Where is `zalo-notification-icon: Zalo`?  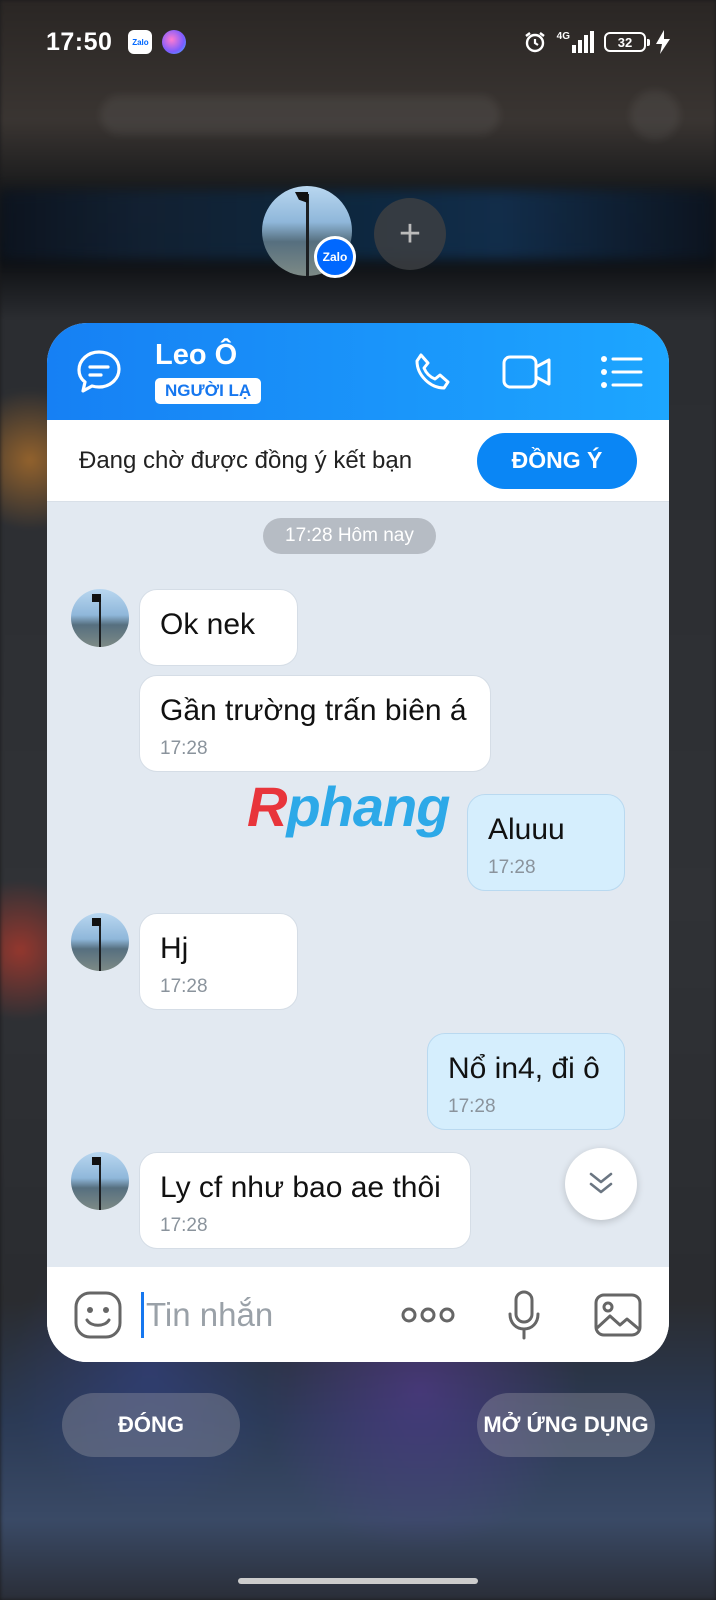 zalo-notification-icon: Zalo is located at coordinates (140, 42).